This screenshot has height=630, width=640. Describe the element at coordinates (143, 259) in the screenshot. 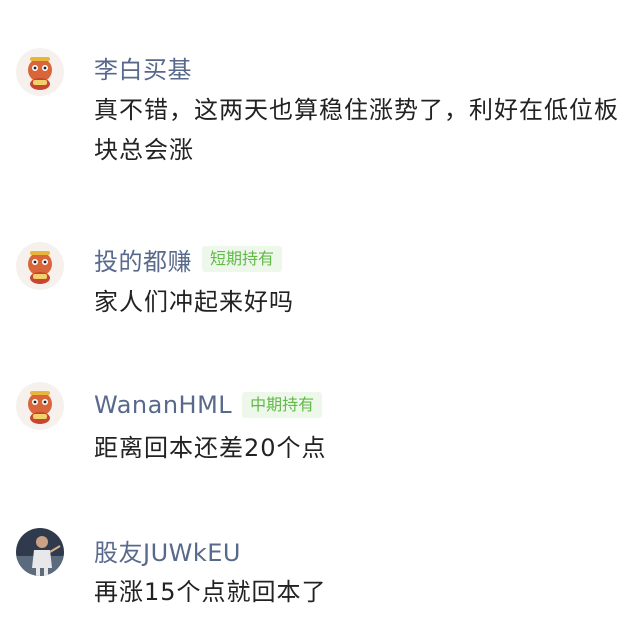

I see `username: 投的都赚` at that location.